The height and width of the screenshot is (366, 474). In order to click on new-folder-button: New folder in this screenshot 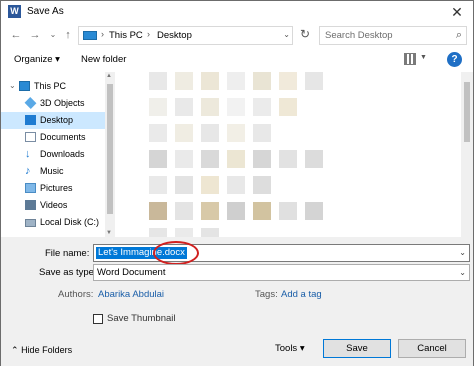, I will do `click(103, 59)`.